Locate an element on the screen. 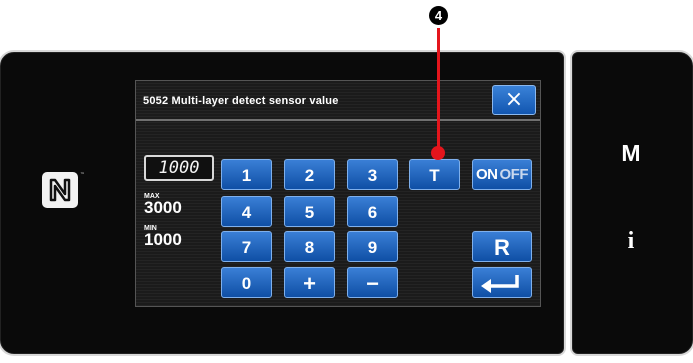 This screenshot has width=693, height=363. menu-m-button: M is located at coordinates (631, 153).